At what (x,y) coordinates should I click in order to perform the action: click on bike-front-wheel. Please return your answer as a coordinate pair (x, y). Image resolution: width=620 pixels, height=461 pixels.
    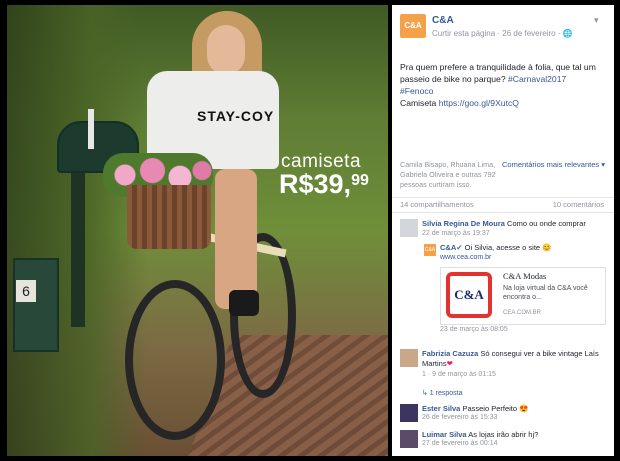
    Looking at the image, I should click on (175, 360).